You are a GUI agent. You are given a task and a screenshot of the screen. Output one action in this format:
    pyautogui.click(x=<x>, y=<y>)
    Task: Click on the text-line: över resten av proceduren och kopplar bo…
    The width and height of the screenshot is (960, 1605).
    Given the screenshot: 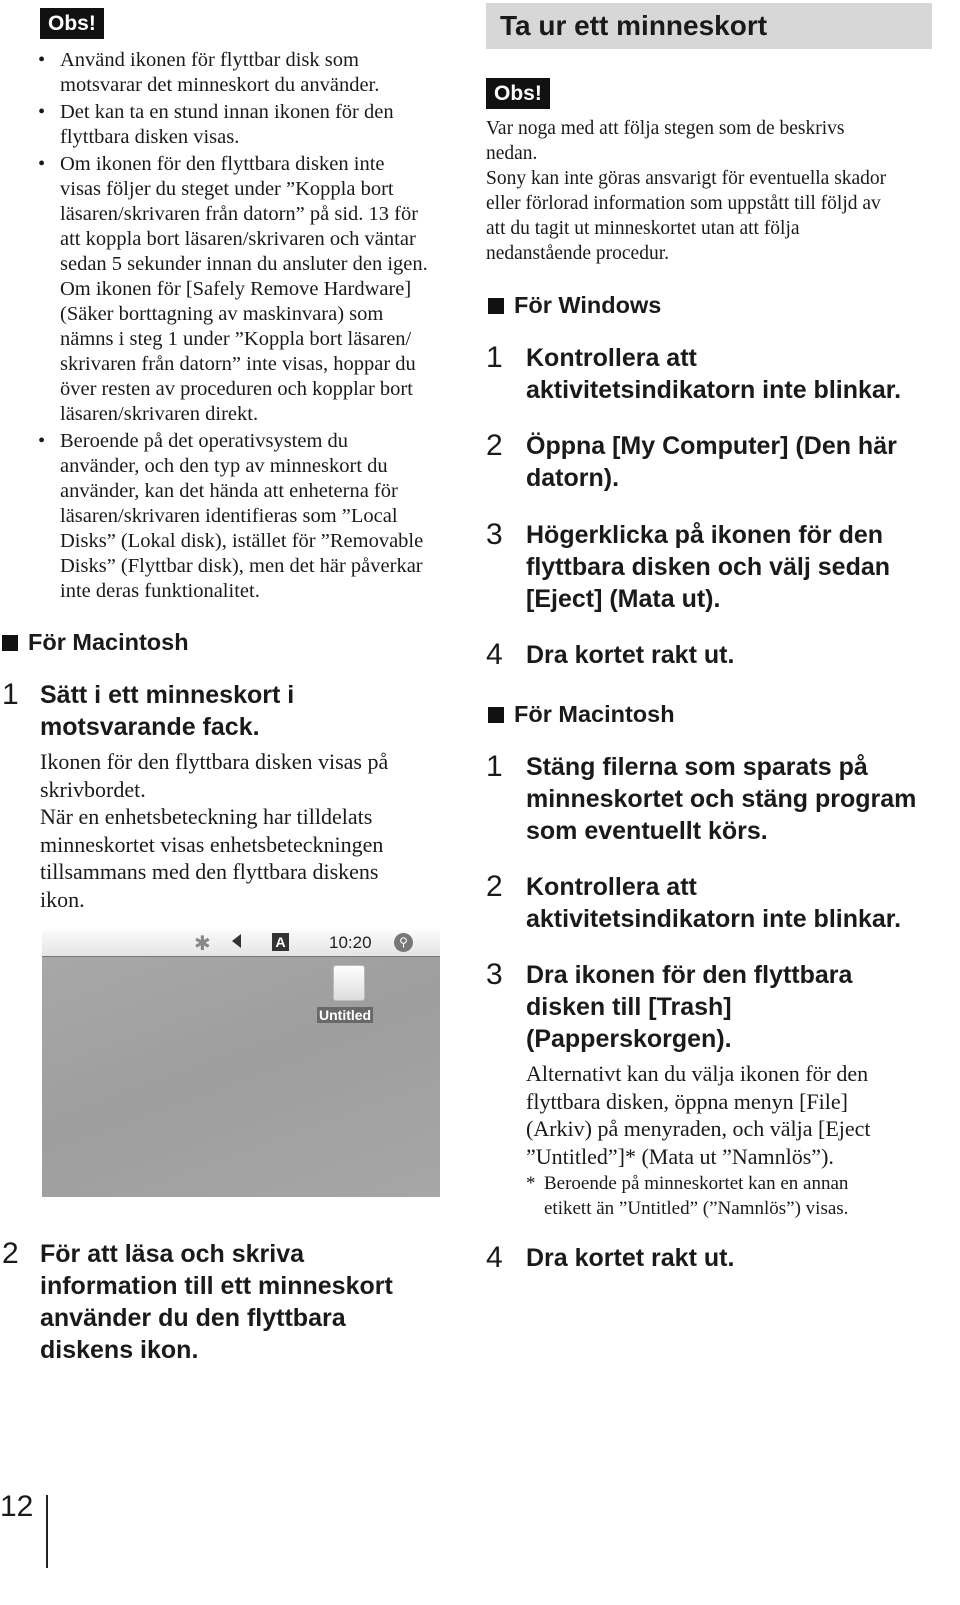 What is the action you would take?
    pyautogui.click(x=236, y=389)
    